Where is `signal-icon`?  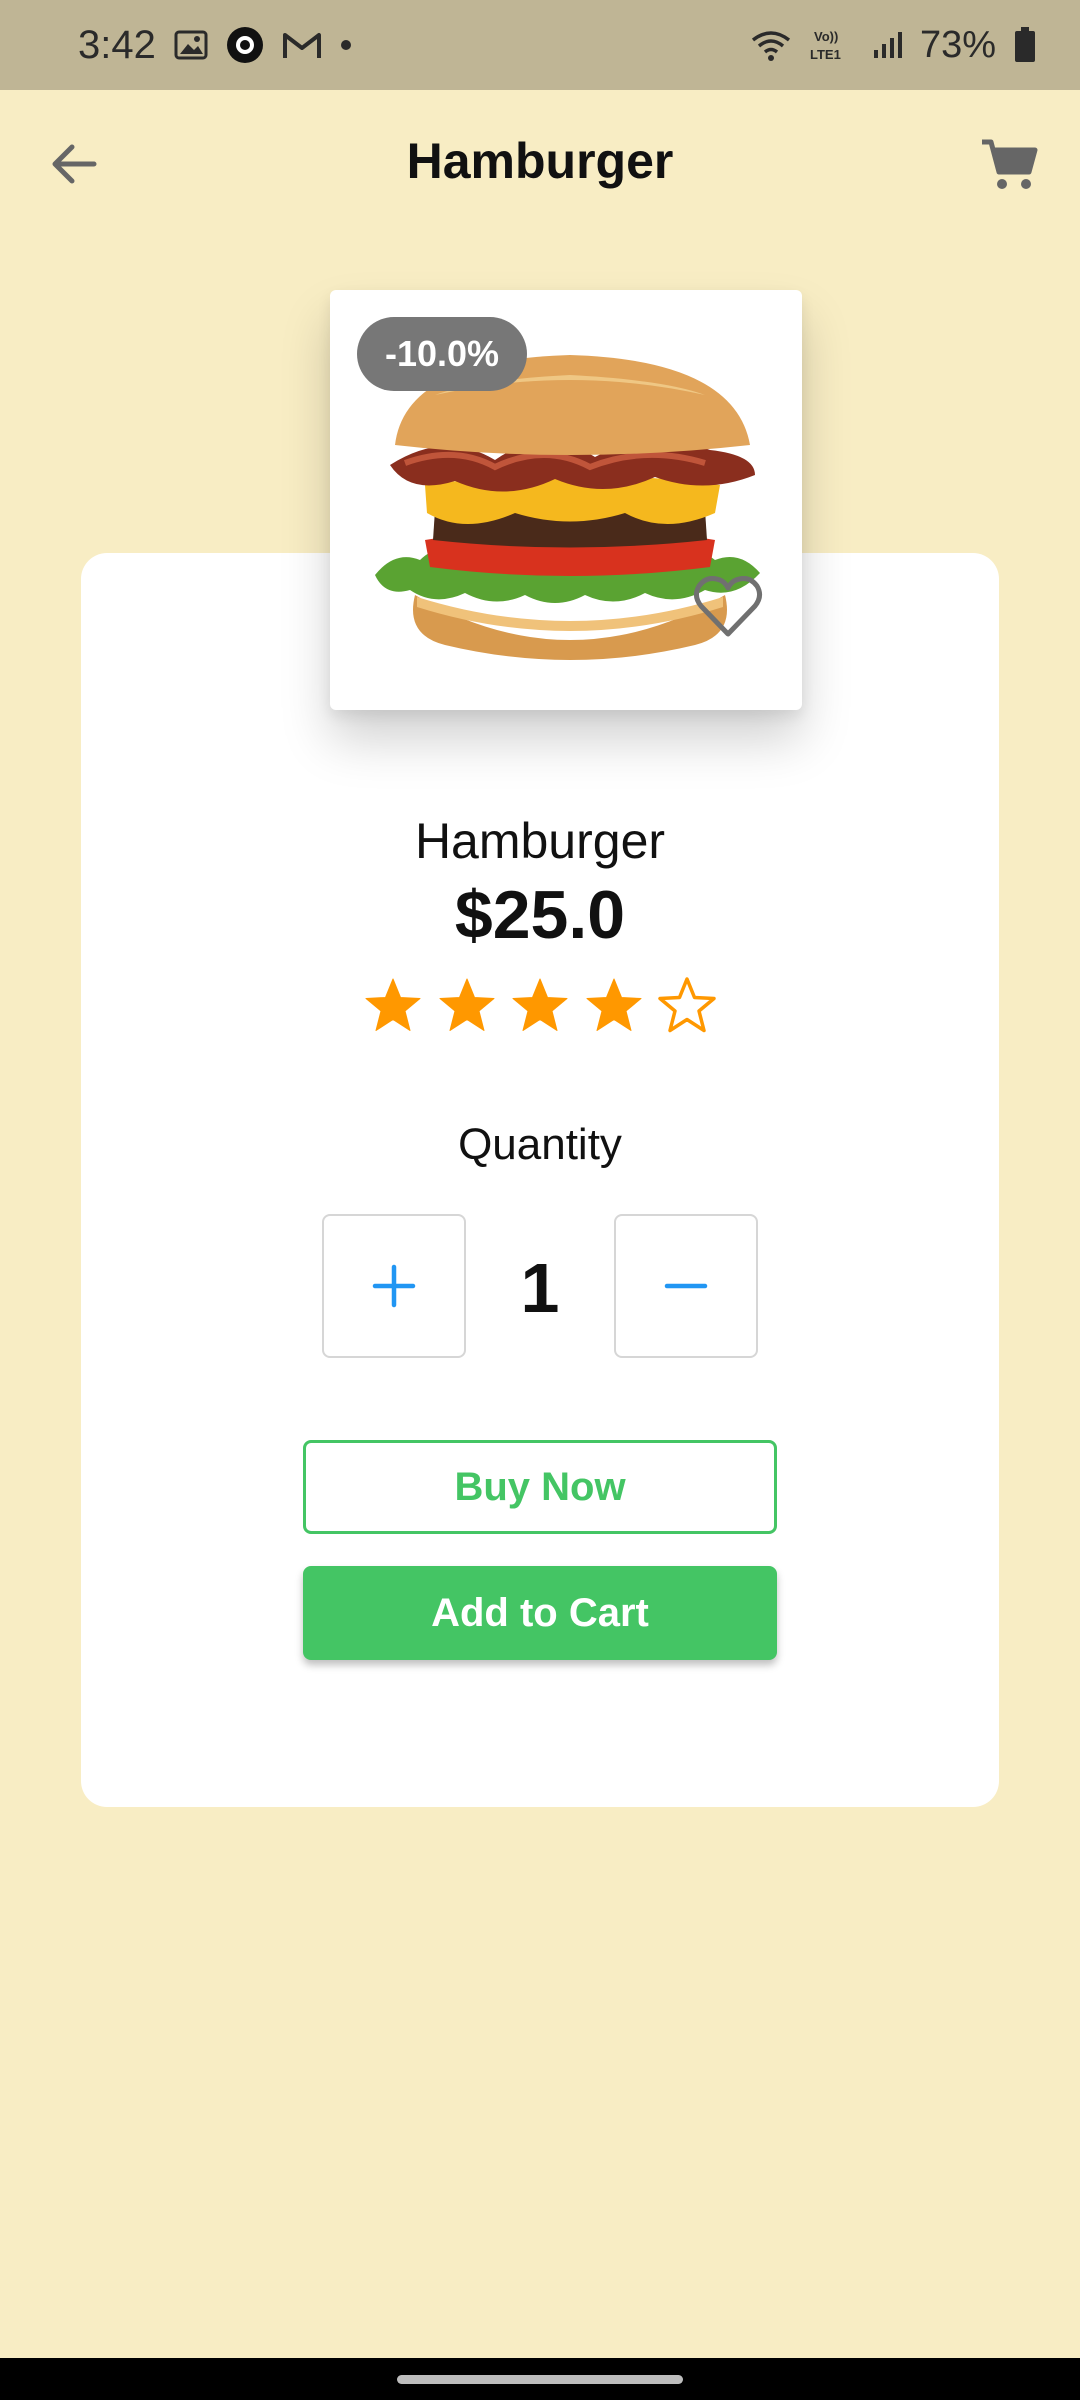
signal-icon is located at coordinates (887, 45).